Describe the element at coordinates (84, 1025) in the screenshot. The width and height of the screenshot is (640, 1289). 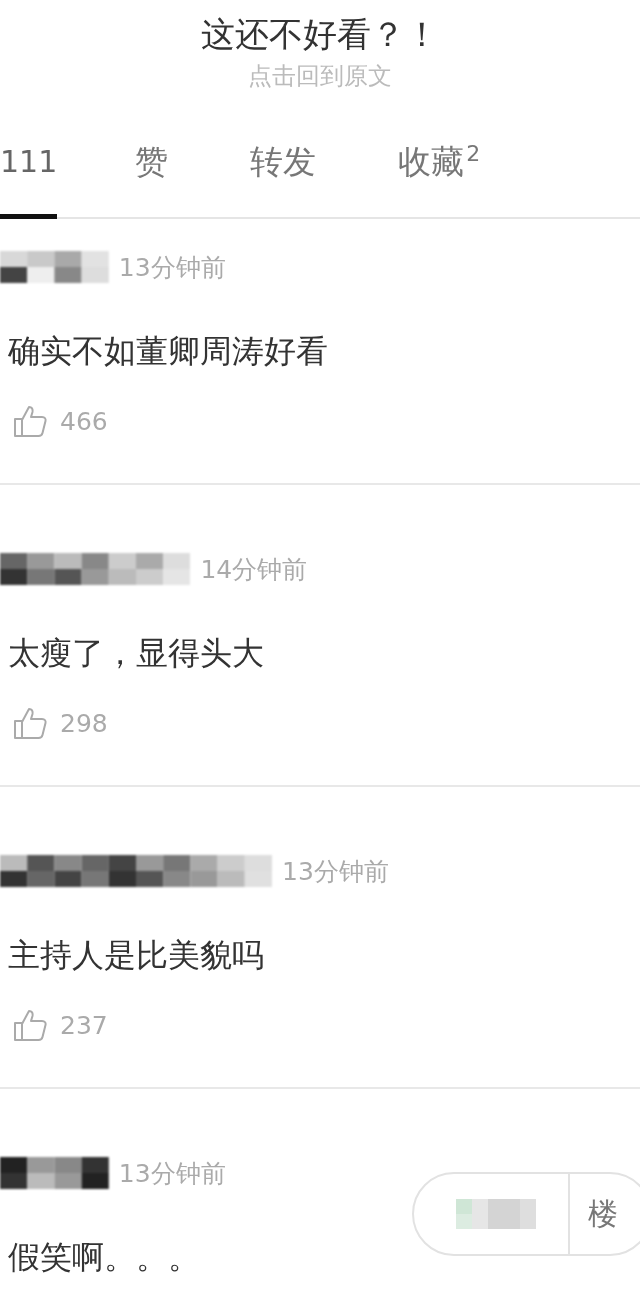
I see `like-count: 237` at that location.